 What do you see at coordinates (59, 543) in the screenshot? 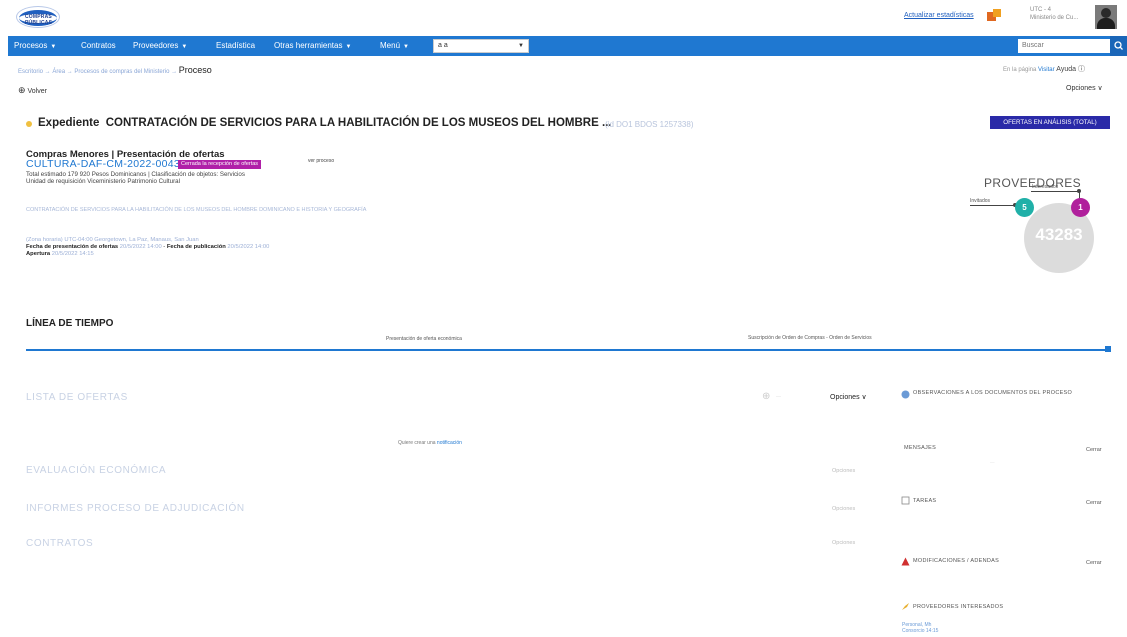
I see `section-contratos: CONTRATOS` at bounding box center [59, 543].